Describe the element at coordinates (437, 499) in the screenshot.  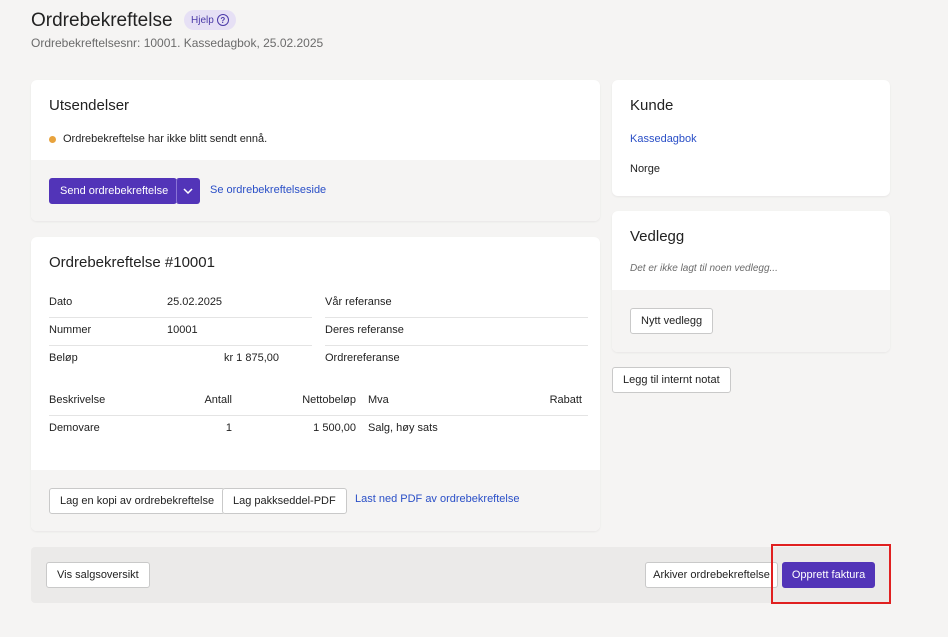
I see `download-pdf-link: Last ned PDF av ordrebekreftelse` at that location.